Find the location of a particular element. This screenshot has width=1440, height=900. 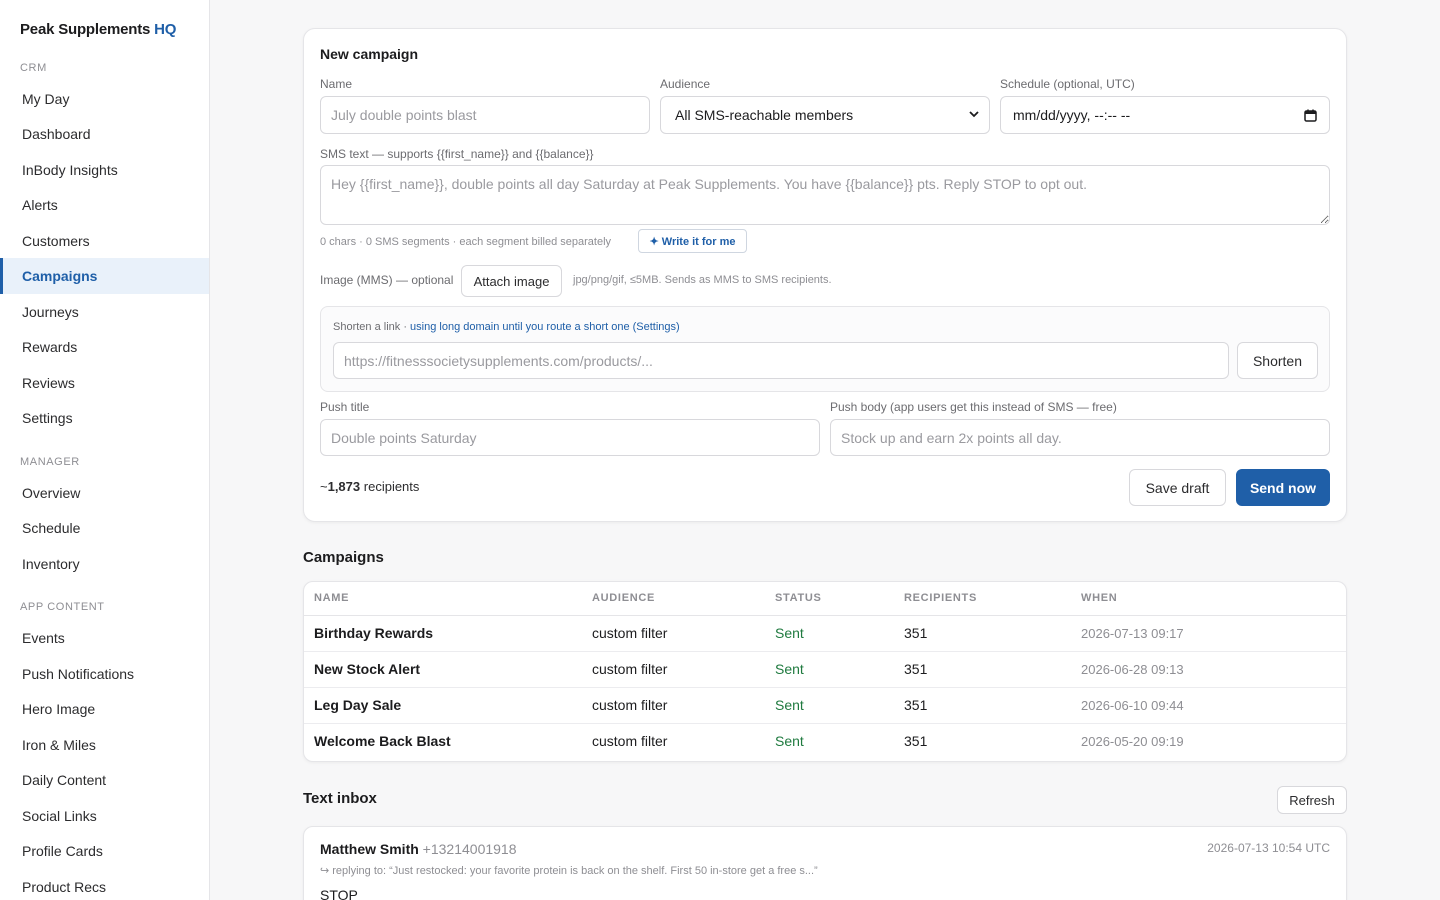

campaign-when: 2026-07-13 09:17 is located at coordinates (1208, 633).